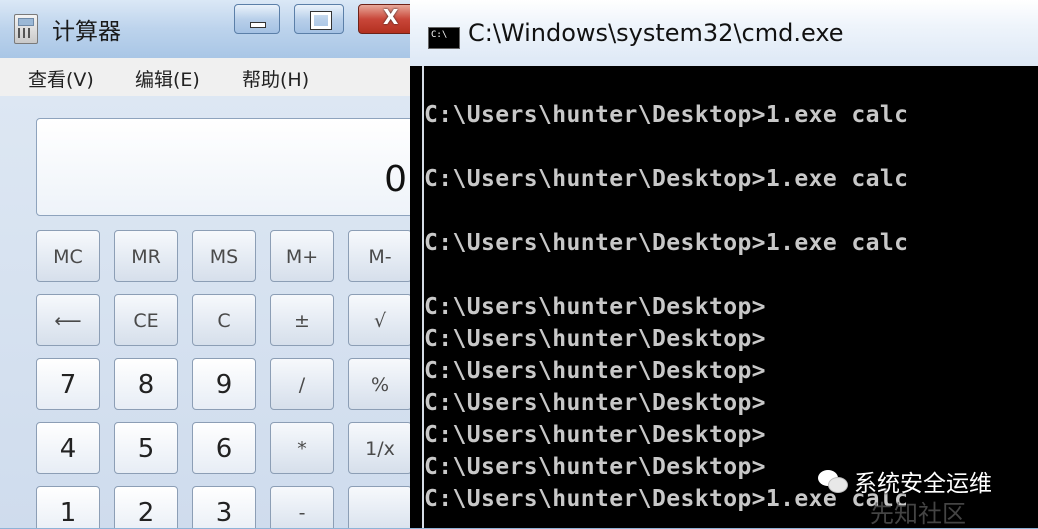  What do you see at coordinates (833, 481) in the screenshot?
I see `wechat-icon` at bounding box center [833, 481].